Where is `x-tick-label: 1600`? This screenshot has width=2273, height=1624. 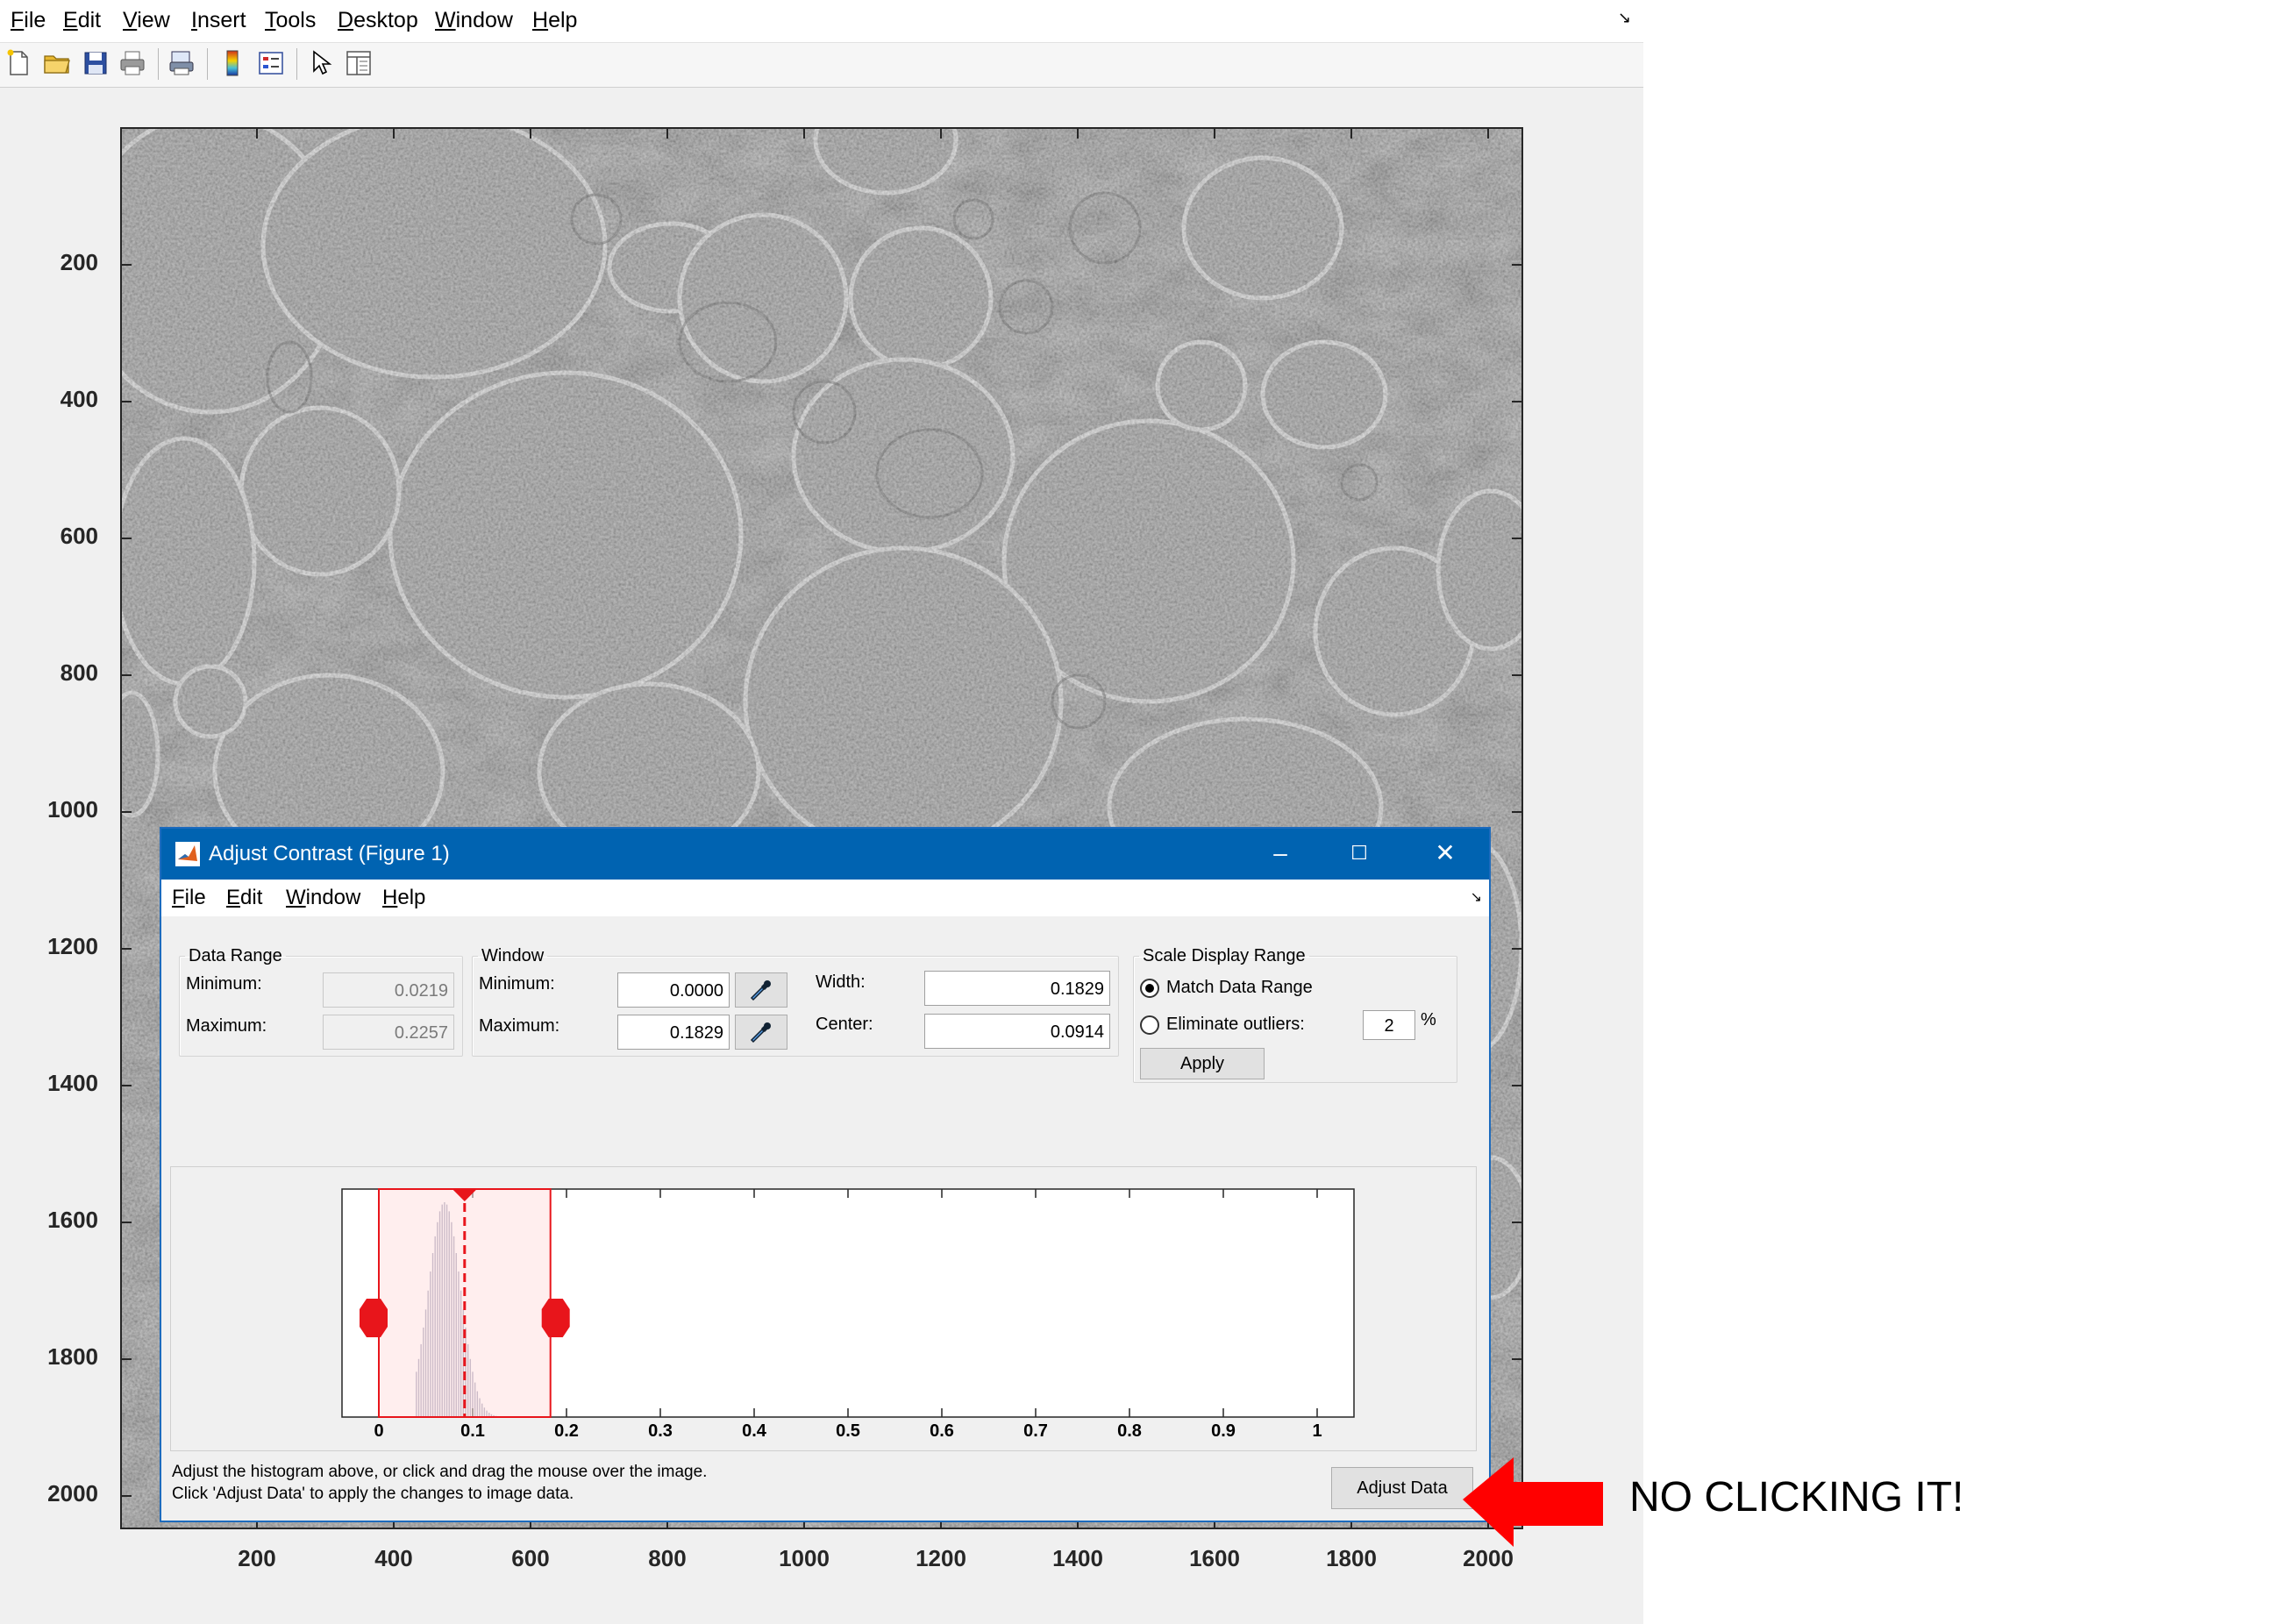 x-tick-label: 1600 is located at coordinates (1214, 1558).